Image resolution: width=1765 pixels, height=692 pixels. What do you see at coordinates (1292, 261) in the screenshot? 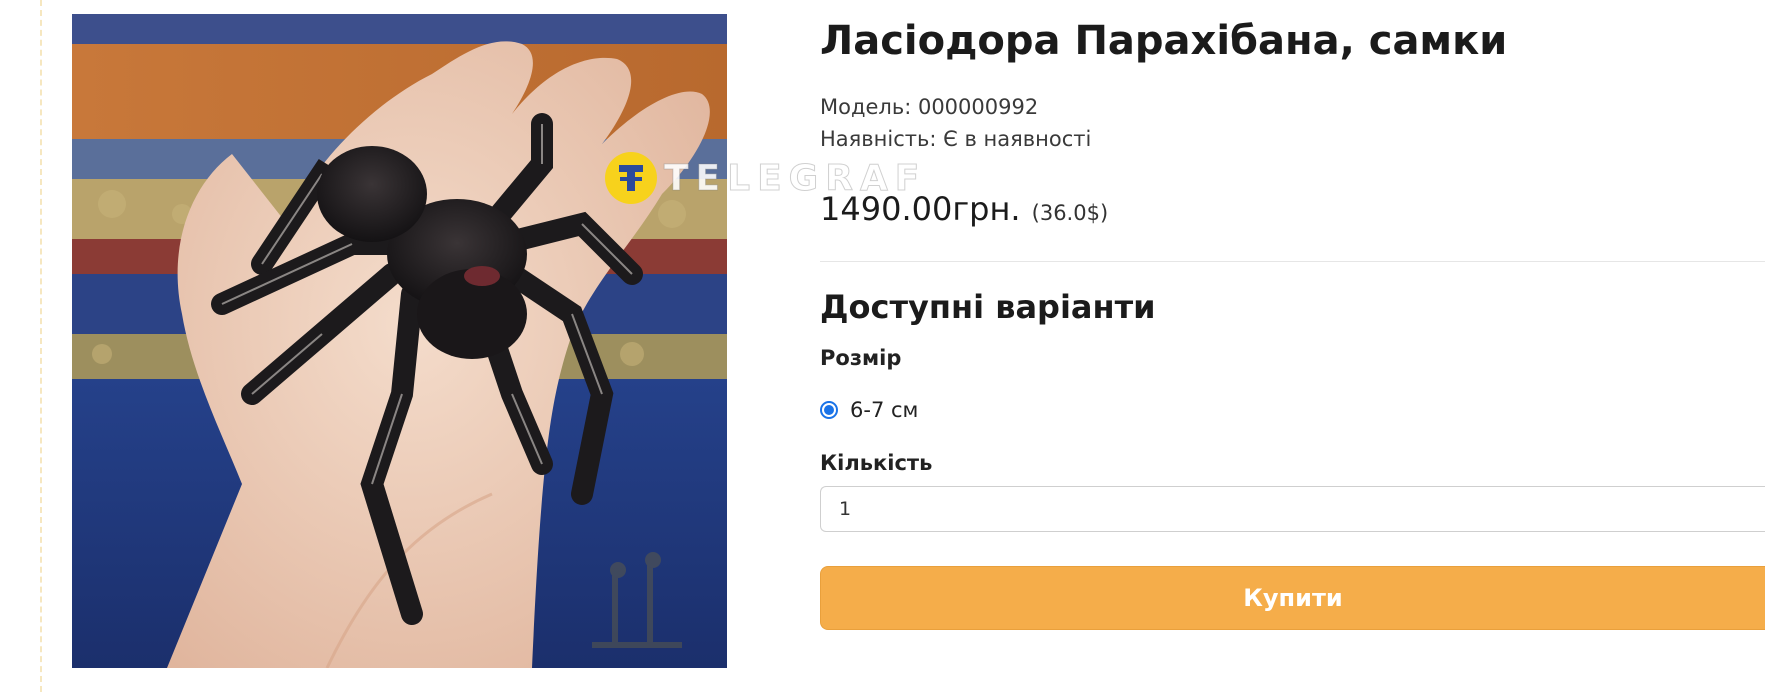
I see `divider` at bounding box center [1292, 261].